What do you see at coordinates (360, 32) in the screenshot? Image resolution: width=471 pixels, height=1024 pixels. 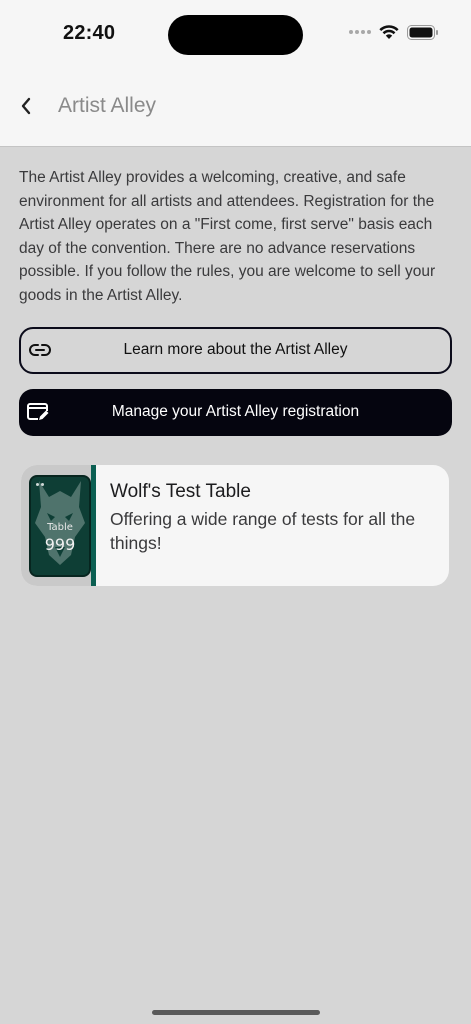 I see `cellular-signal-icon` at bounding box center [360, 32].